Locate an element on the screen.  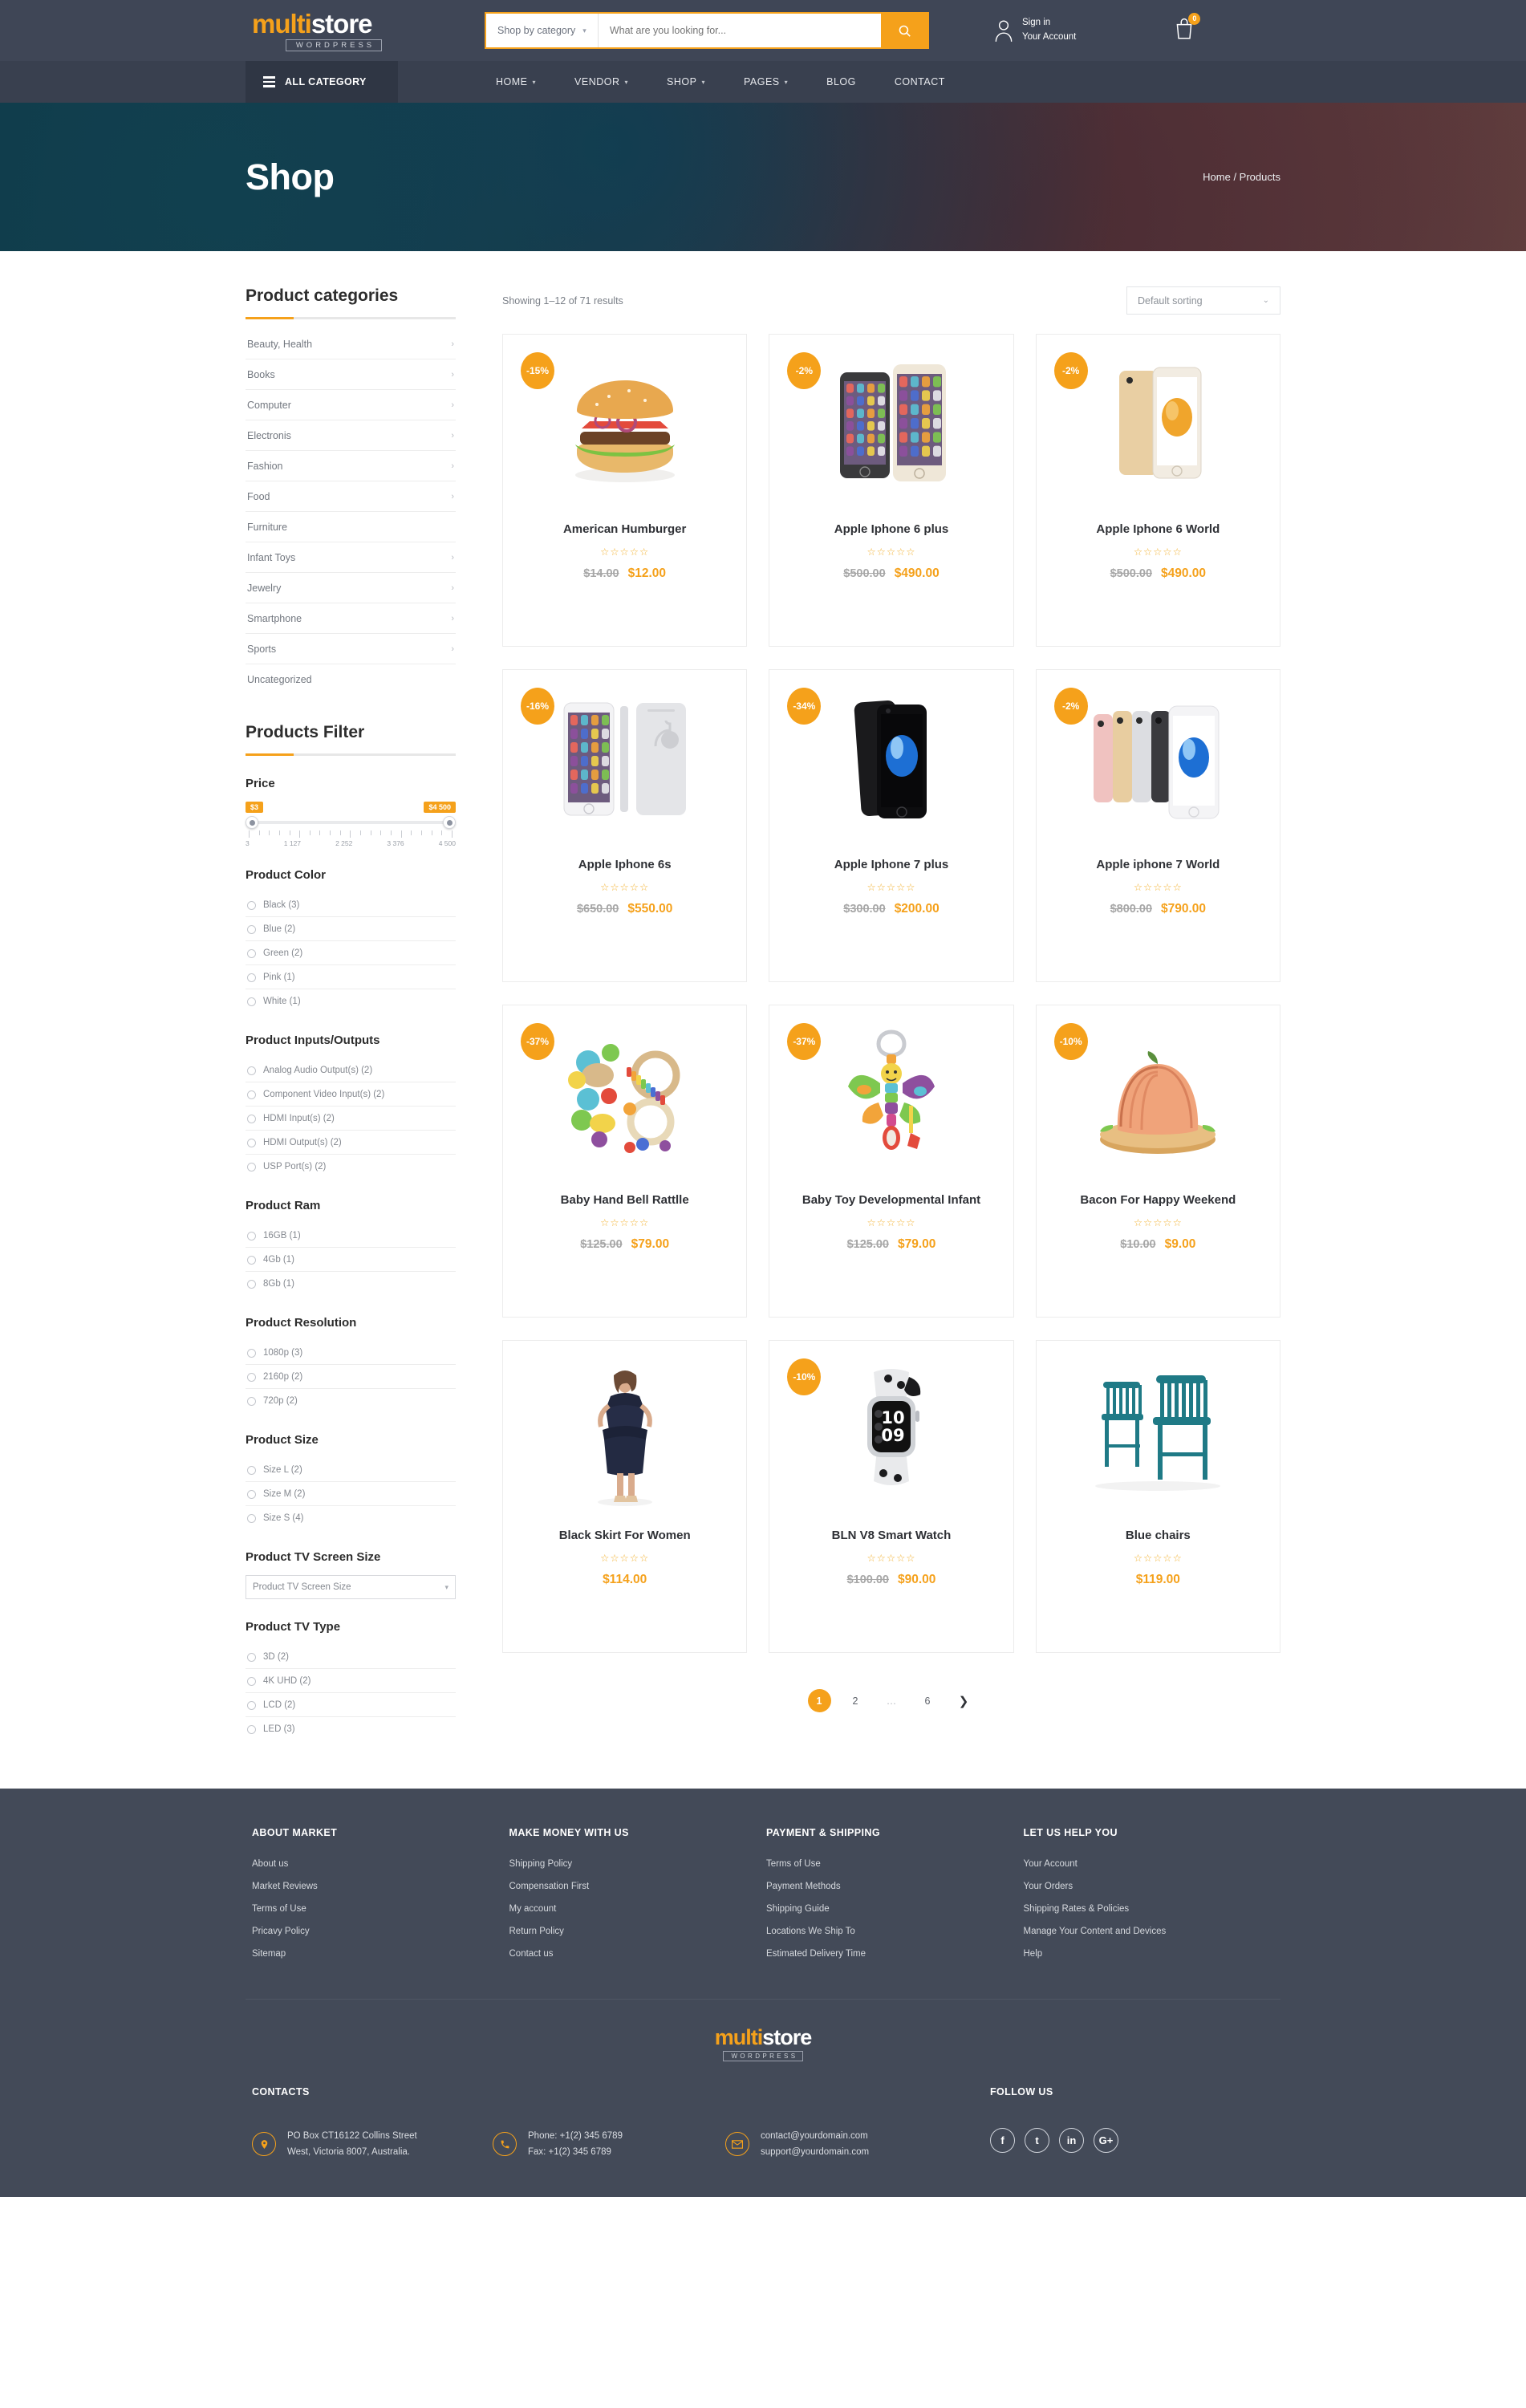
product-card: Black Skirt For Women ☆☆☆☆☆ $114.00 is located at coordinates (625, 1496).